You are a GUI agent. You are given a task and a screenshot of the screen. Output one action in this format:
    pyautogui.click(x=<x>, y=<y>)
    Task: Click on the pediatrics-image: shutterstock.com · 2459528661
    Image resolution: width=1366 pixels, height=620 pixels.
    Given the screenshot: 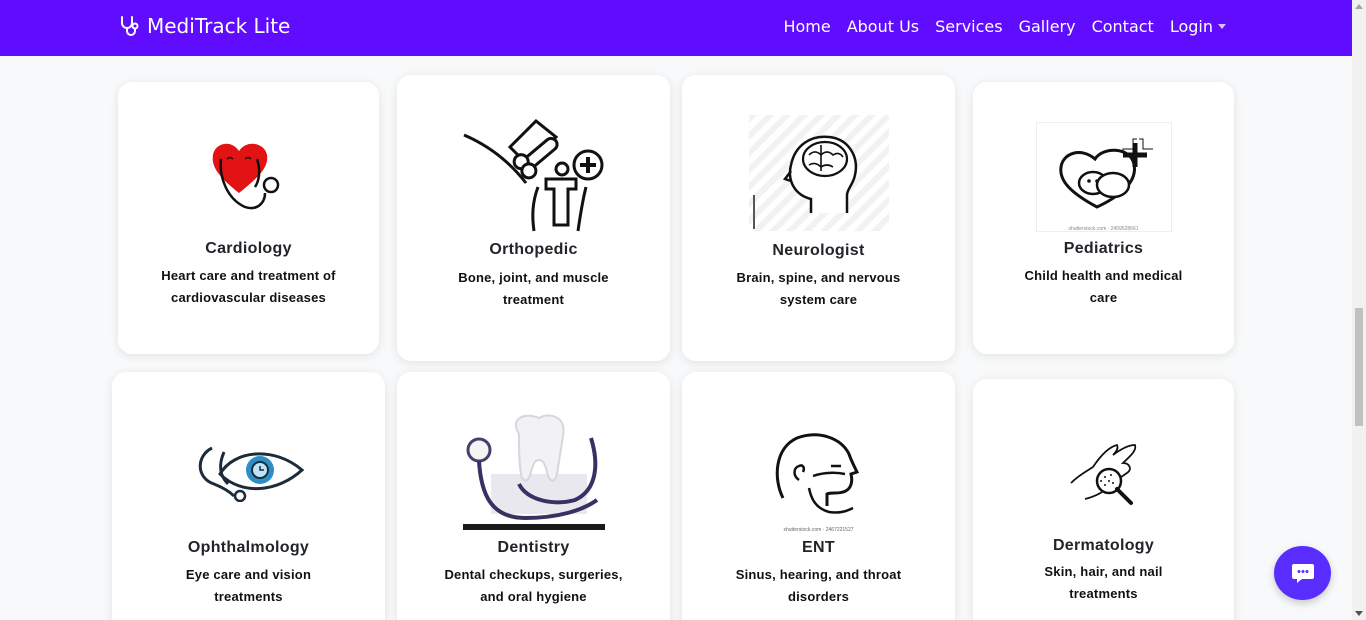 What is the action you would take?
    pyautogui.click(x=1103, y=177)
    